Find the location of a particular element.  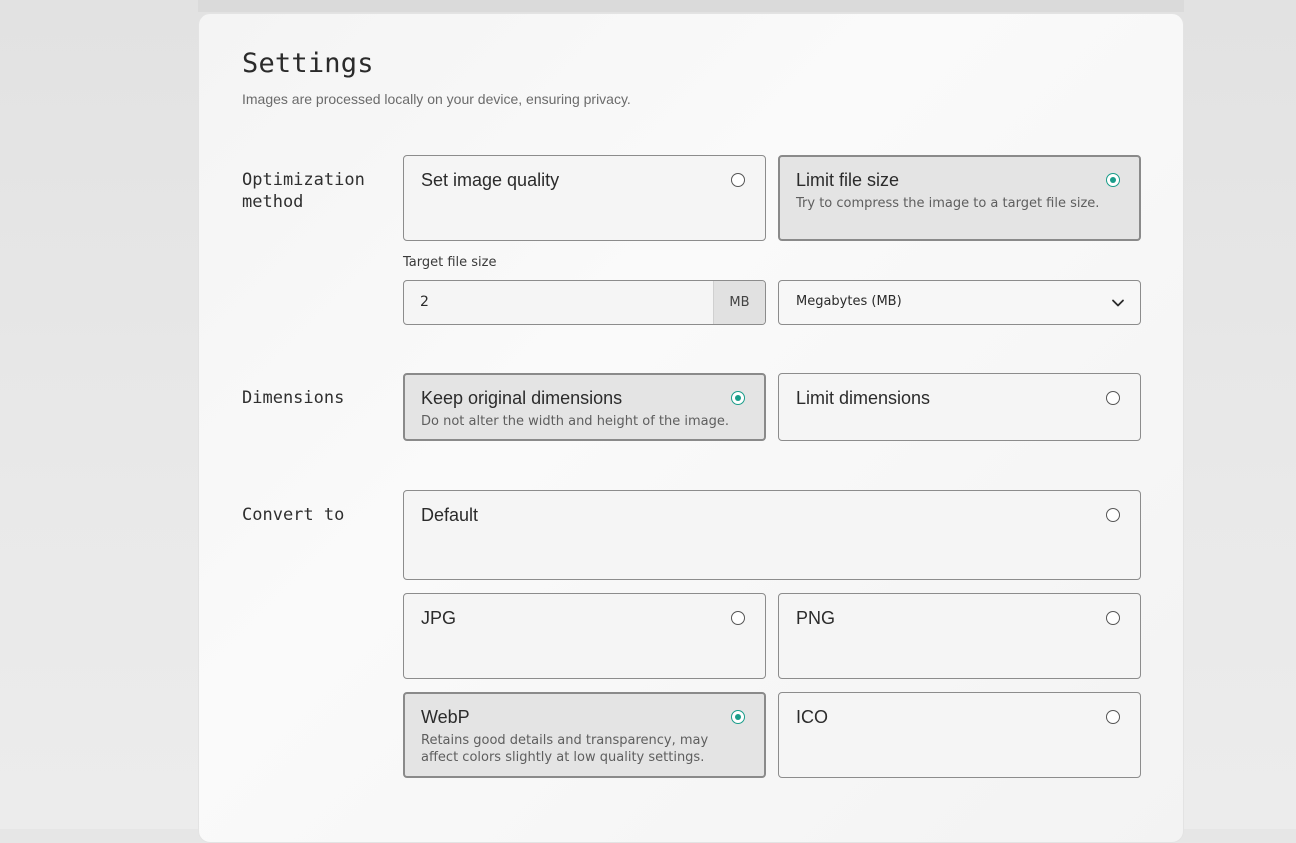

option-format-ico: ICO is located at coordinates (959, 735).